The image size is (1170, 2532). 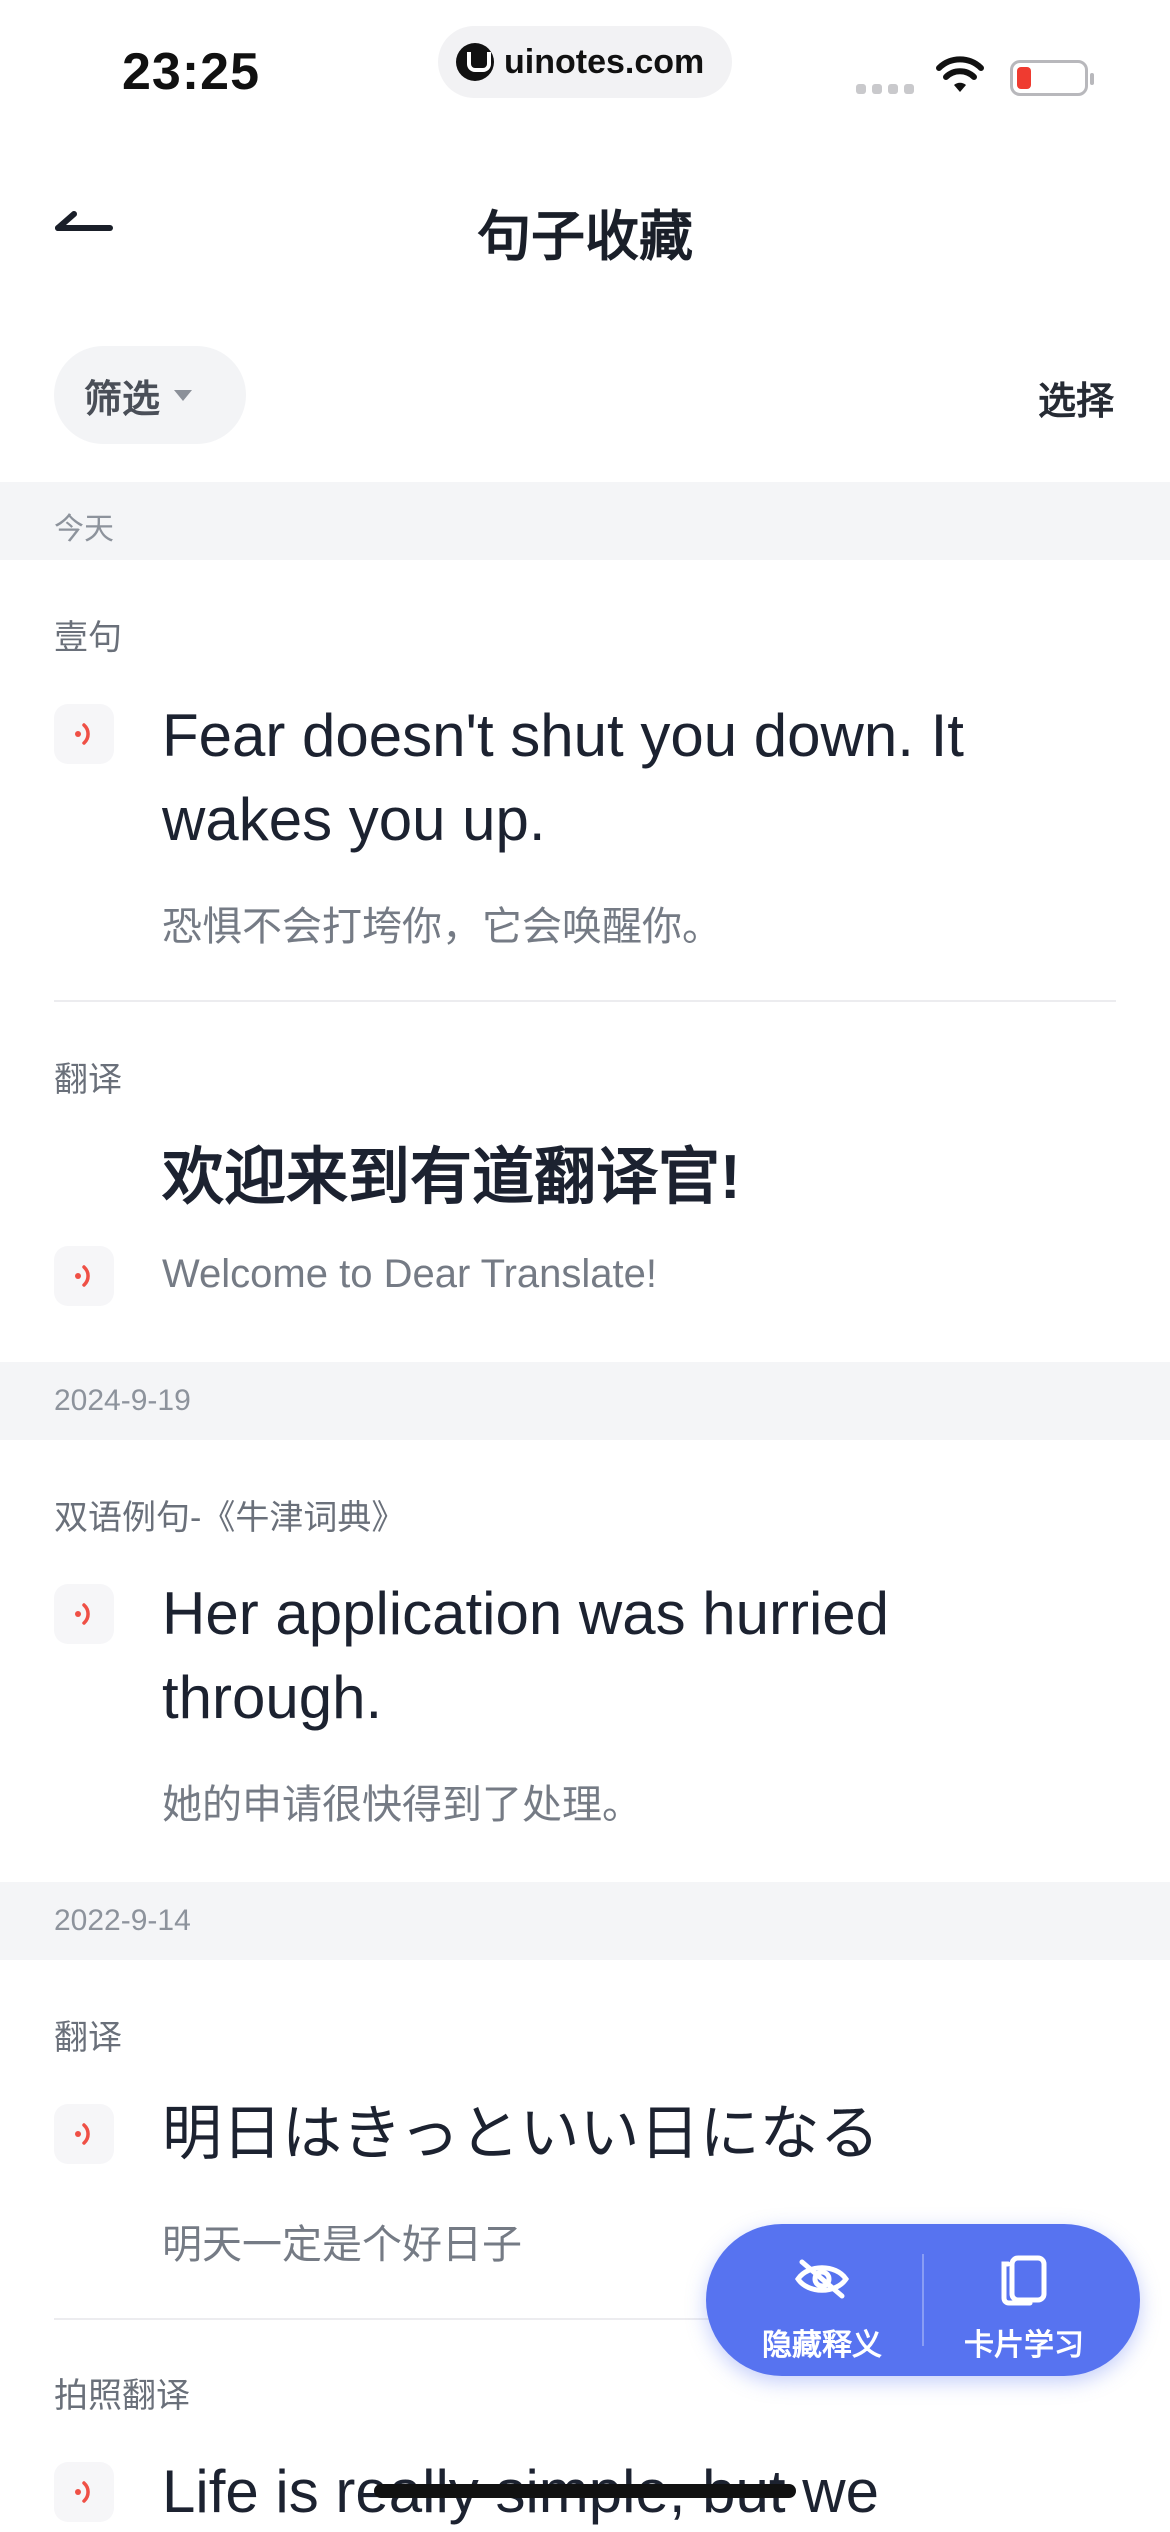 I want to click on flashcard-button: 卡片学习, so click(x=1024, y=2300).